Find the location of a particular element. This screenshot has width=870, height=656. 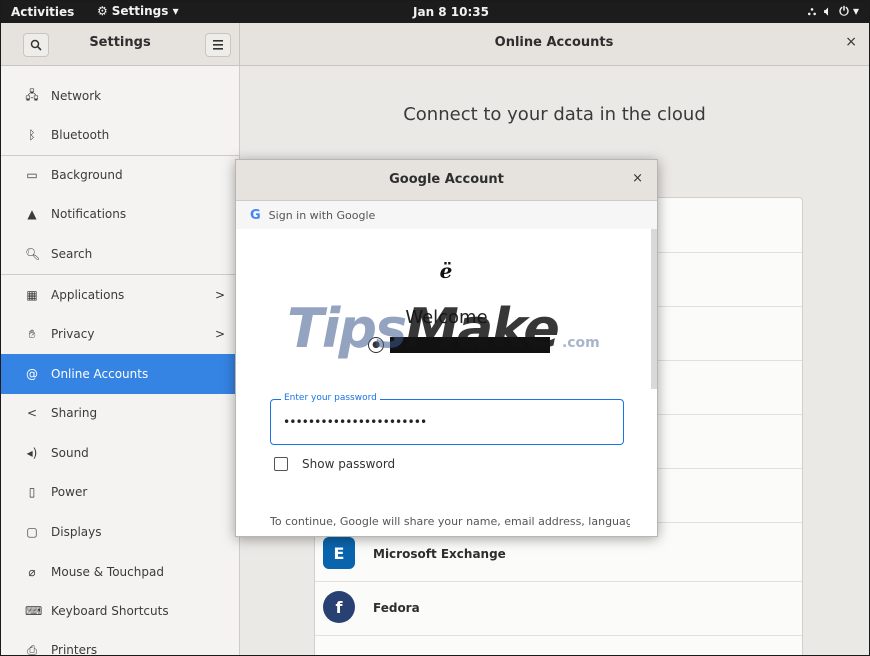

main-heading: Connect to your data in the cloud is located at coordinates (554, 114).